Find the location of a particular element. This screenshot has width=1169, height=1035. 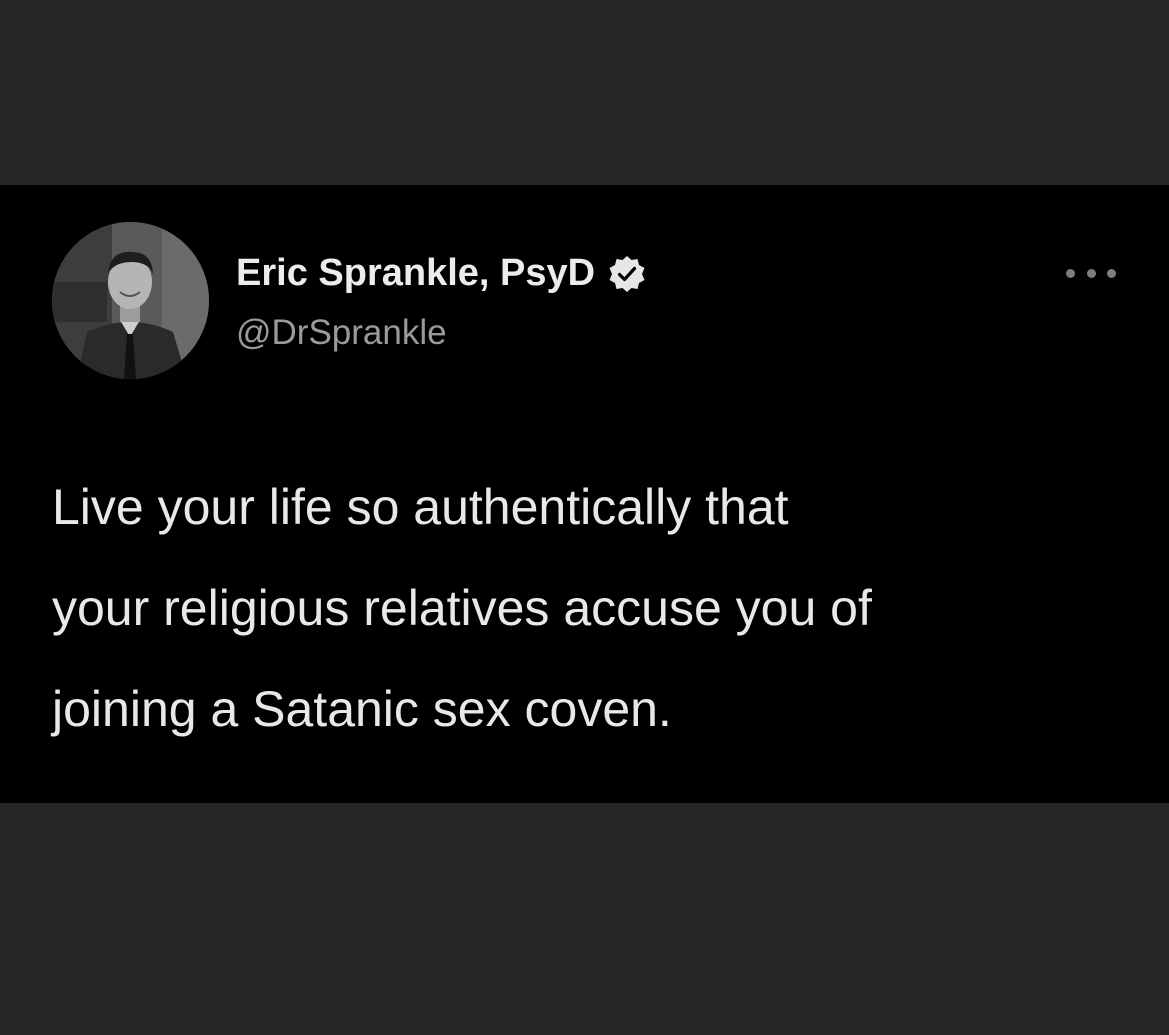

user-handle: @DrSprankle is located at coordinates (341, 333).